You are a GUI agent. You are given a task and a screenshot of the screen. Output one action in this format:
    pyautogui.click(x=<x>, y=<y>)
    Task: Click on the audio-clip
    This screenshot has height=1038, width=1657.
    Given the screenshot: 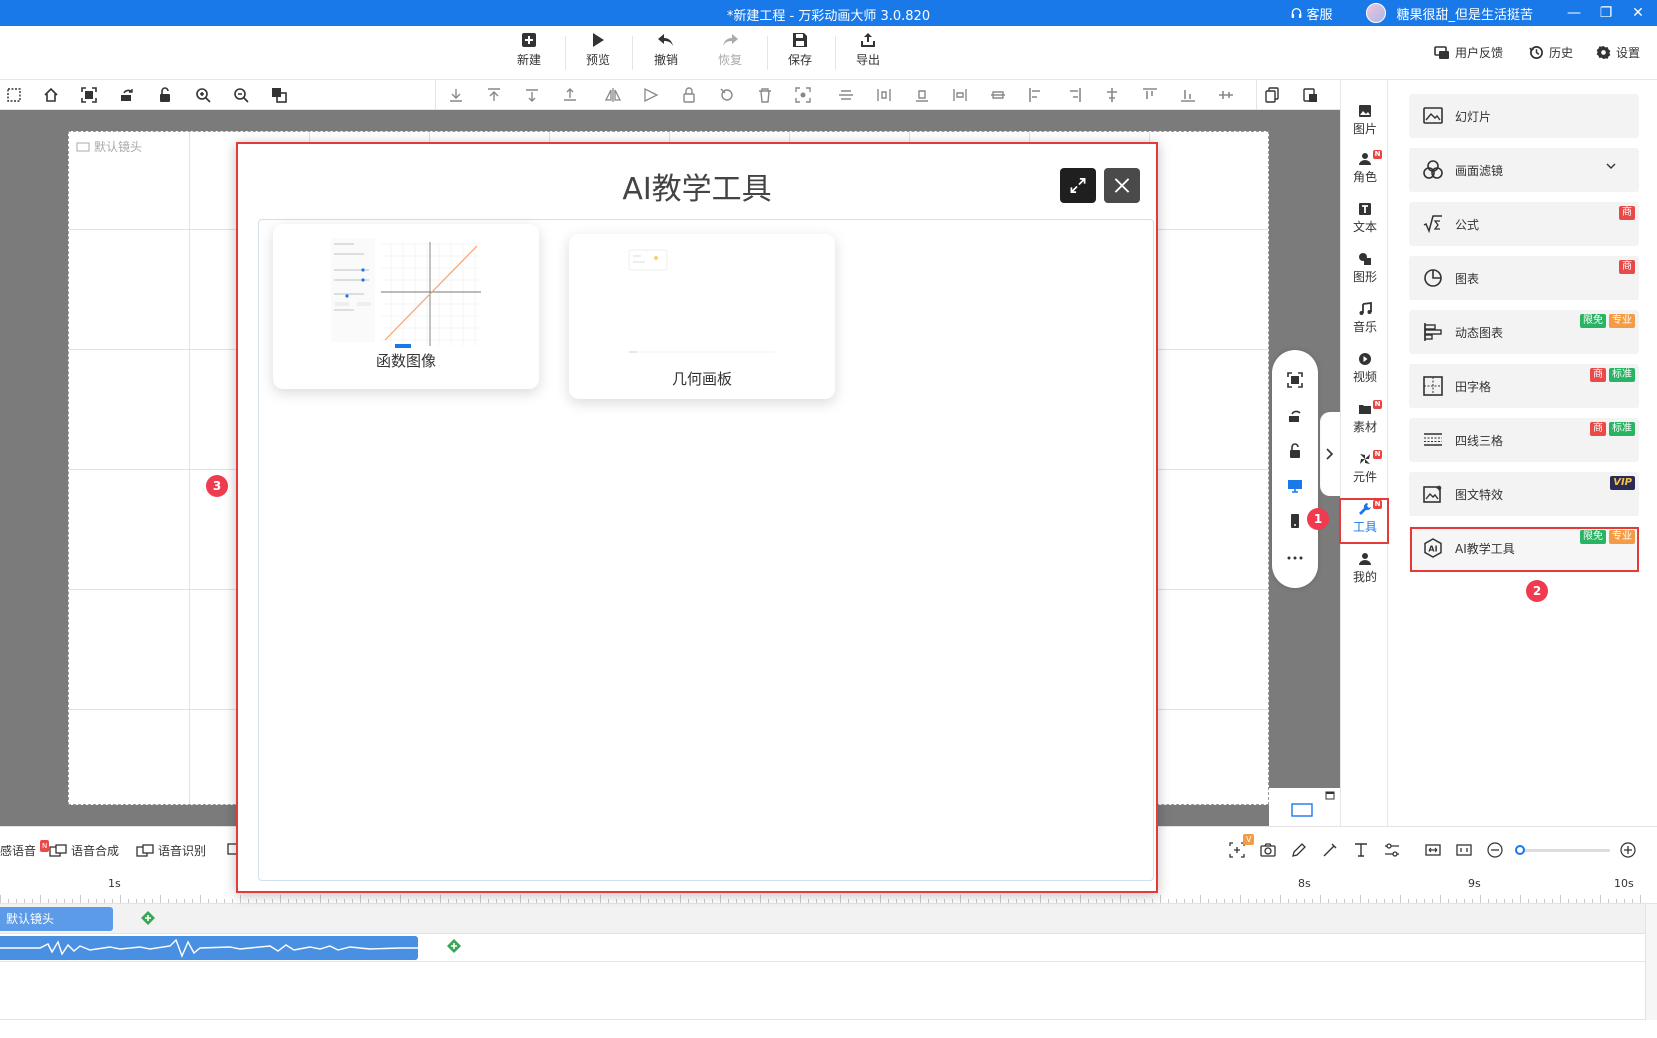 What is the action you would take?
    pyautogui.click(x=209, y=948)
    